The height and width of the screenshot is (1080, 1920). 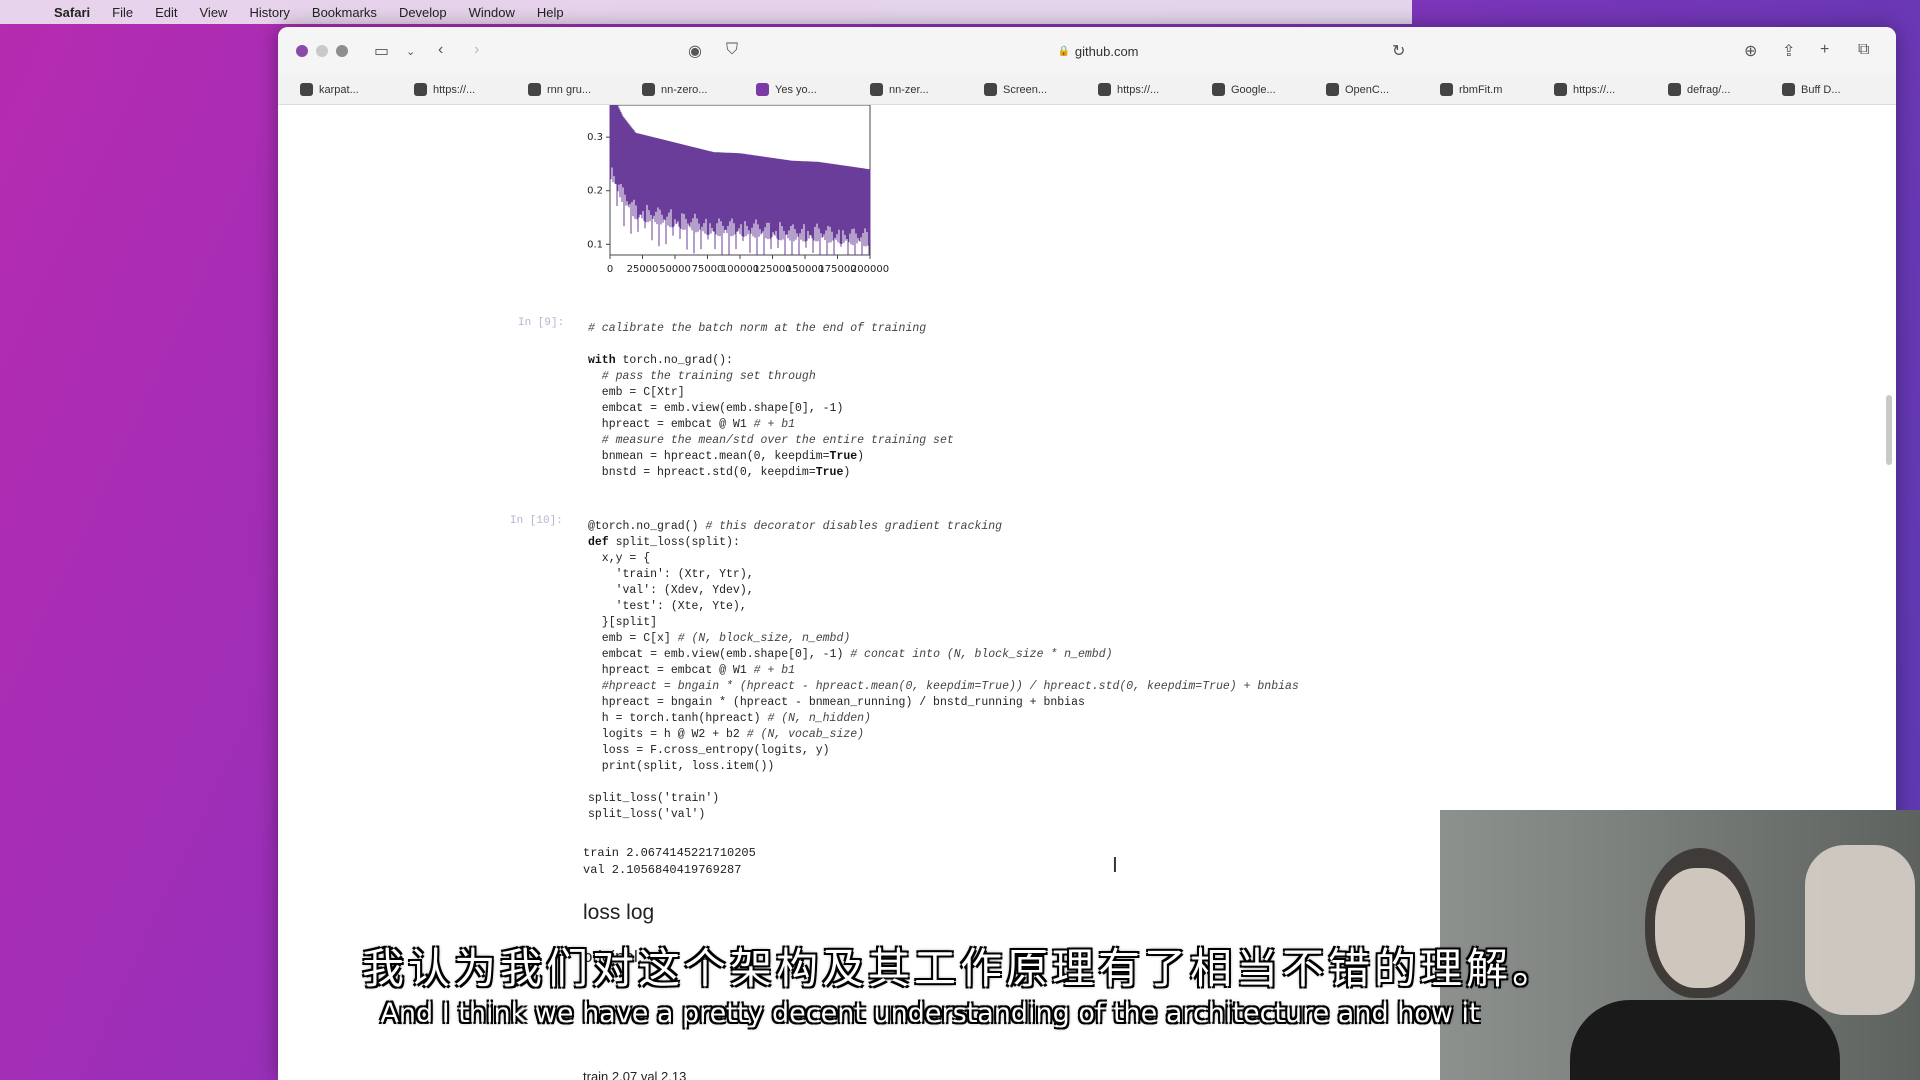 I want to click on x-tick-label: 0, so click(x=610, y=269).